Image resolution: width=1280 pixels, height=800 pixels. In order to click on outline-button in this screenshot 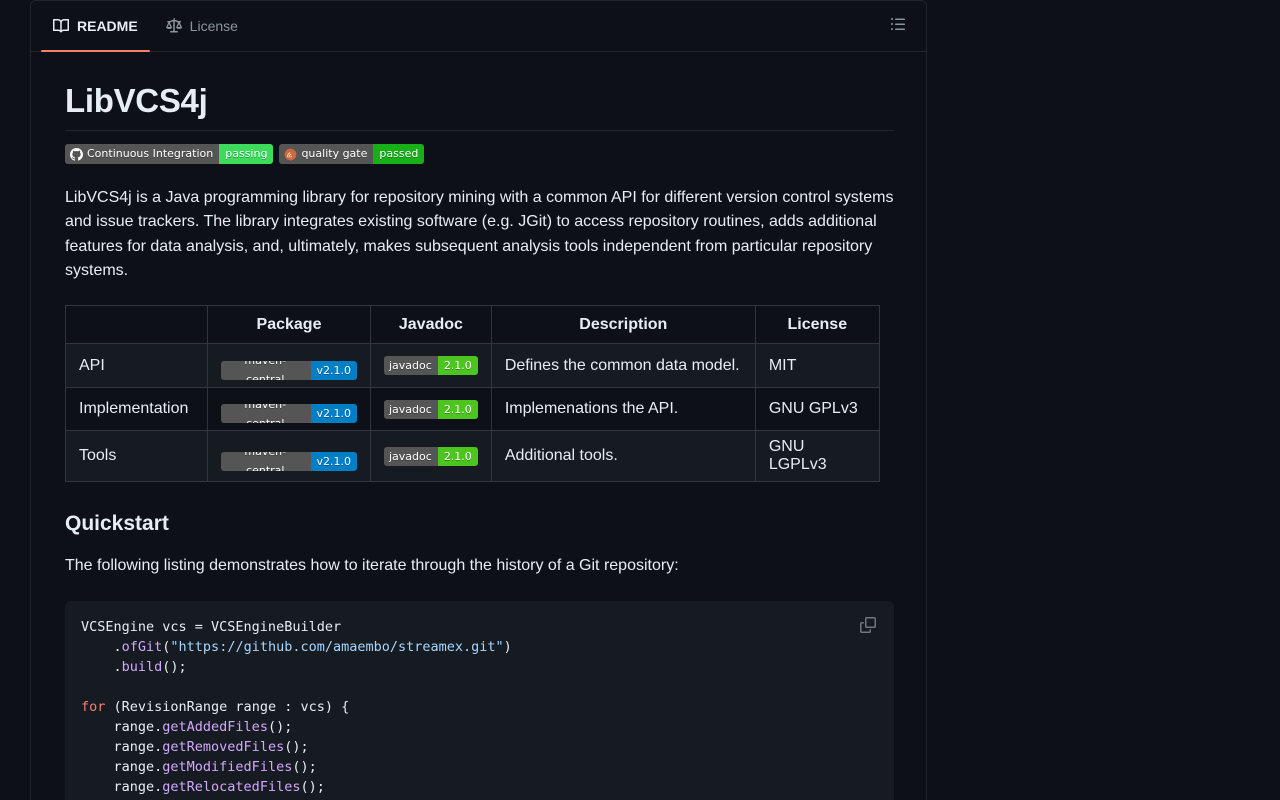, I will do `click(902, 26)`.